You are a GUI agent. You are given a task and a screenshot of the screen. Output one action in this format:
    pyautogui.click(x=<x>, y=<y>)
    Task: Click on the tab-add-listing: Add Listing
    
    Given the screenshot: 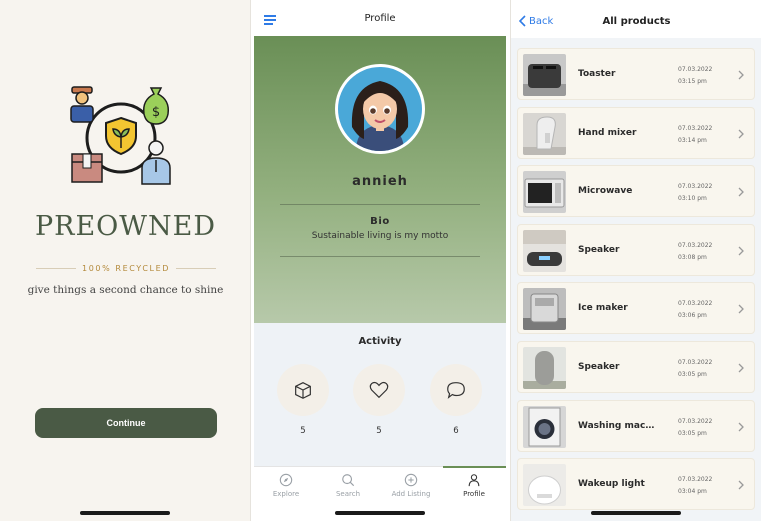 What is the action you would take?
    pyautogui.click(x=411, y=485)
    